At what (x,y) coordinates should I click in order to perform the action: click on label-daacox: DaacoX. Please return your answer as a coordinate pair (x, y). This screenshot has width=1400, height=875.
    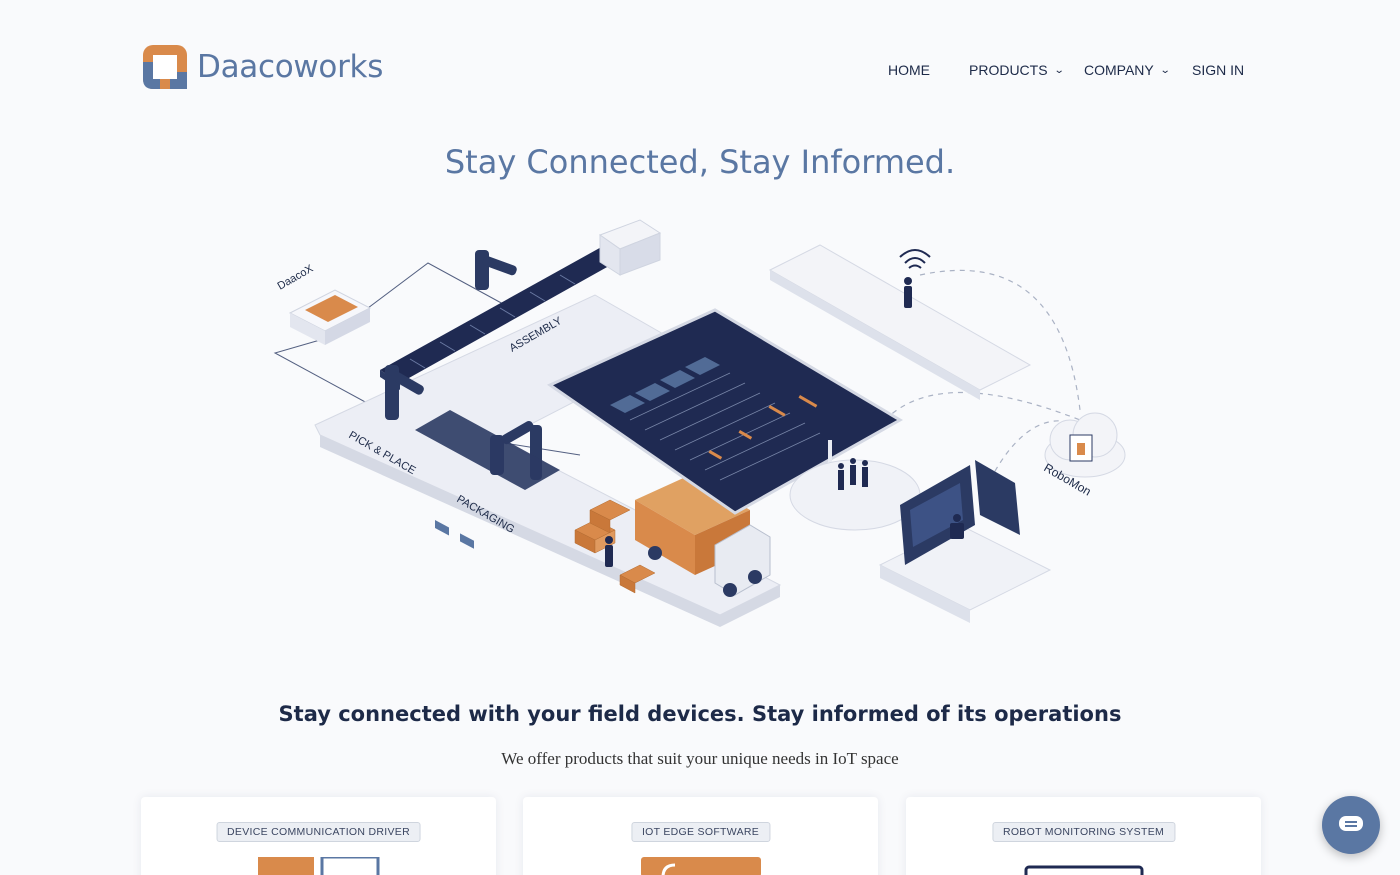
    Looking at the image, I should click on (296, 277).